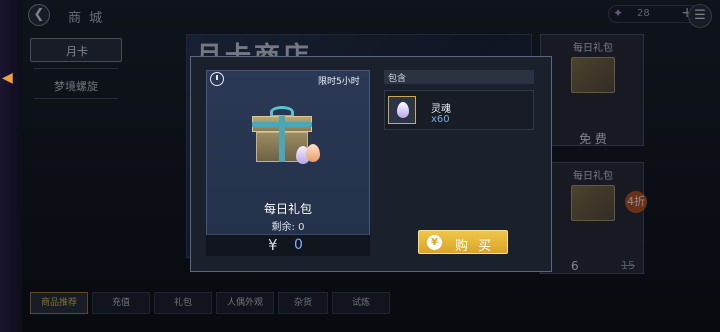  Describe the element at coordinates (441, 109) in the screenshot. I see `content-item-name: 灵魂` at that location.